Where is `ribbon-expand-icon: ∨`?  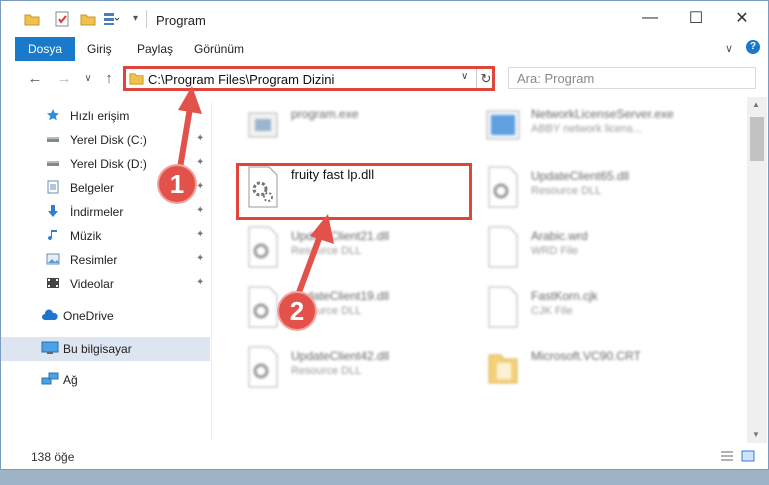 ribbon-expand-icon: ∨ is located at coordinates (729, 48).